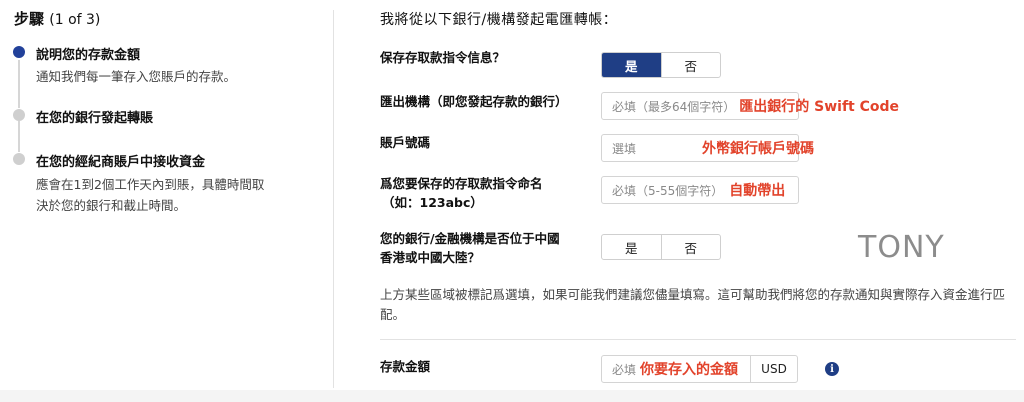 The width and height of the screenshot is (1024, 402). Describe the element at coordinates (690, 65) in the screenshot. I see `save-instructions-no: 否` at that location.